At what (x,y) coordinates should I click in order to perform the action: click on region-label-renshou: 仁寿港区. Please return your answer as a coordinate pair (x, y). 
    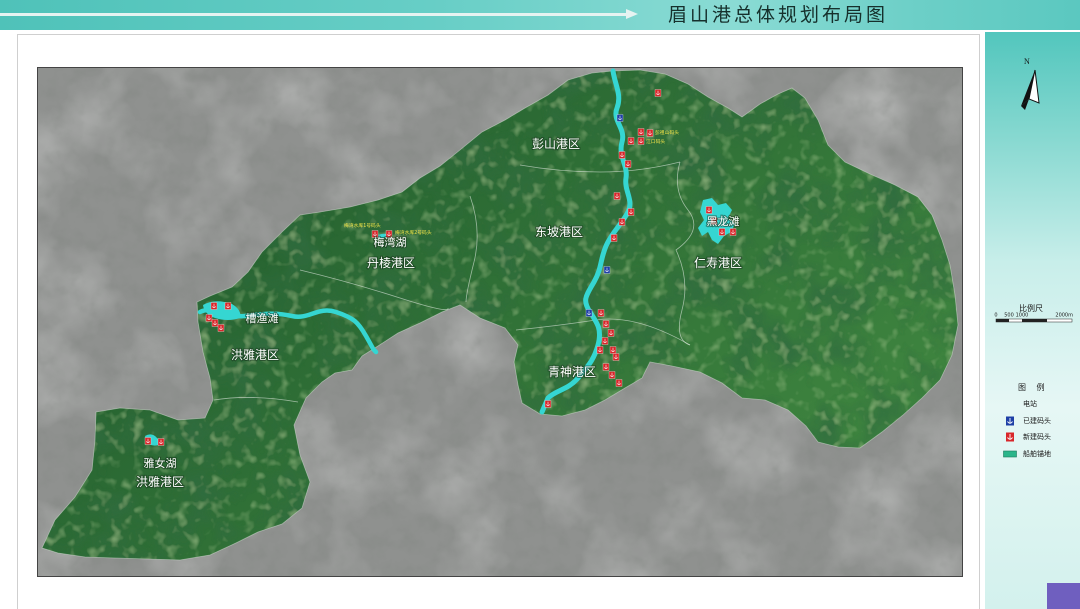
    Looking at the image, I should click on (718, 263).